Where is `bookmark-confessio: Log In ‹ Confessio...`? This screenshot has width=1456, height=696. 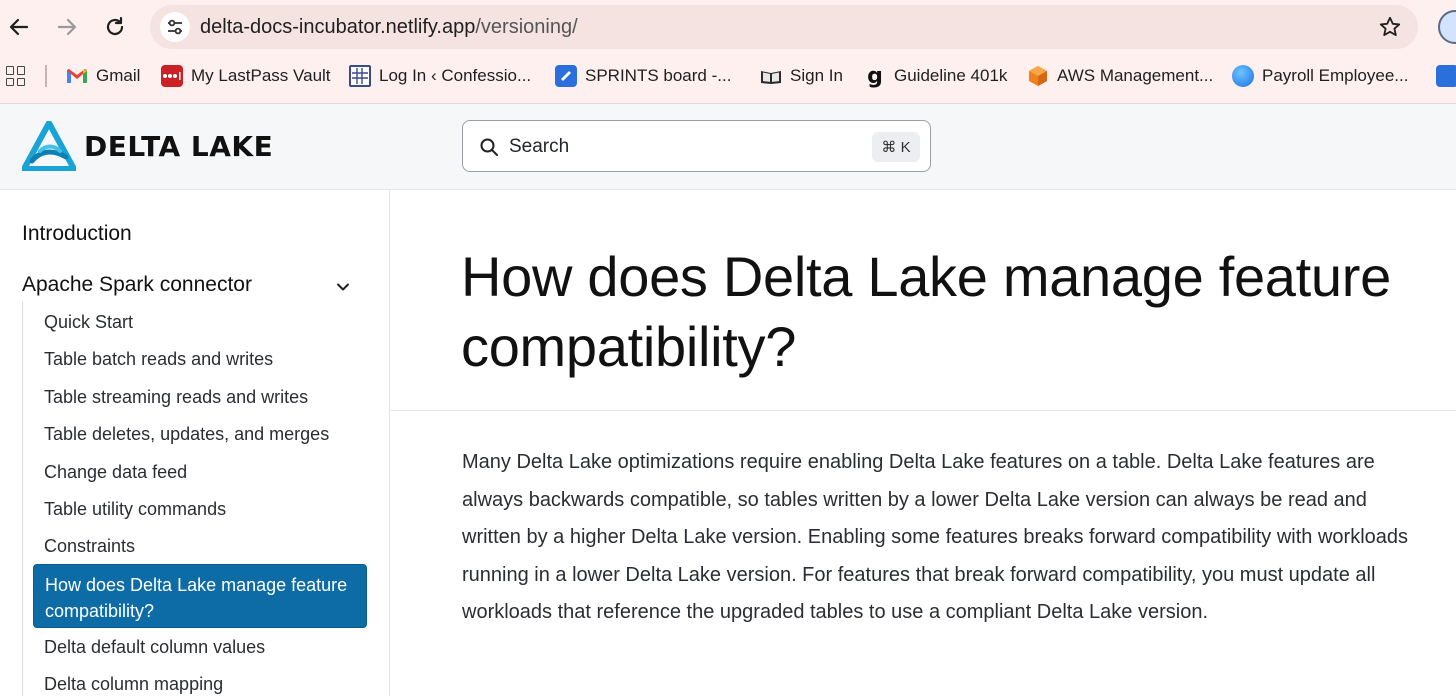
bookmark-confessio: Log In ‹ Confessio... is located at coordinates (440, 76).